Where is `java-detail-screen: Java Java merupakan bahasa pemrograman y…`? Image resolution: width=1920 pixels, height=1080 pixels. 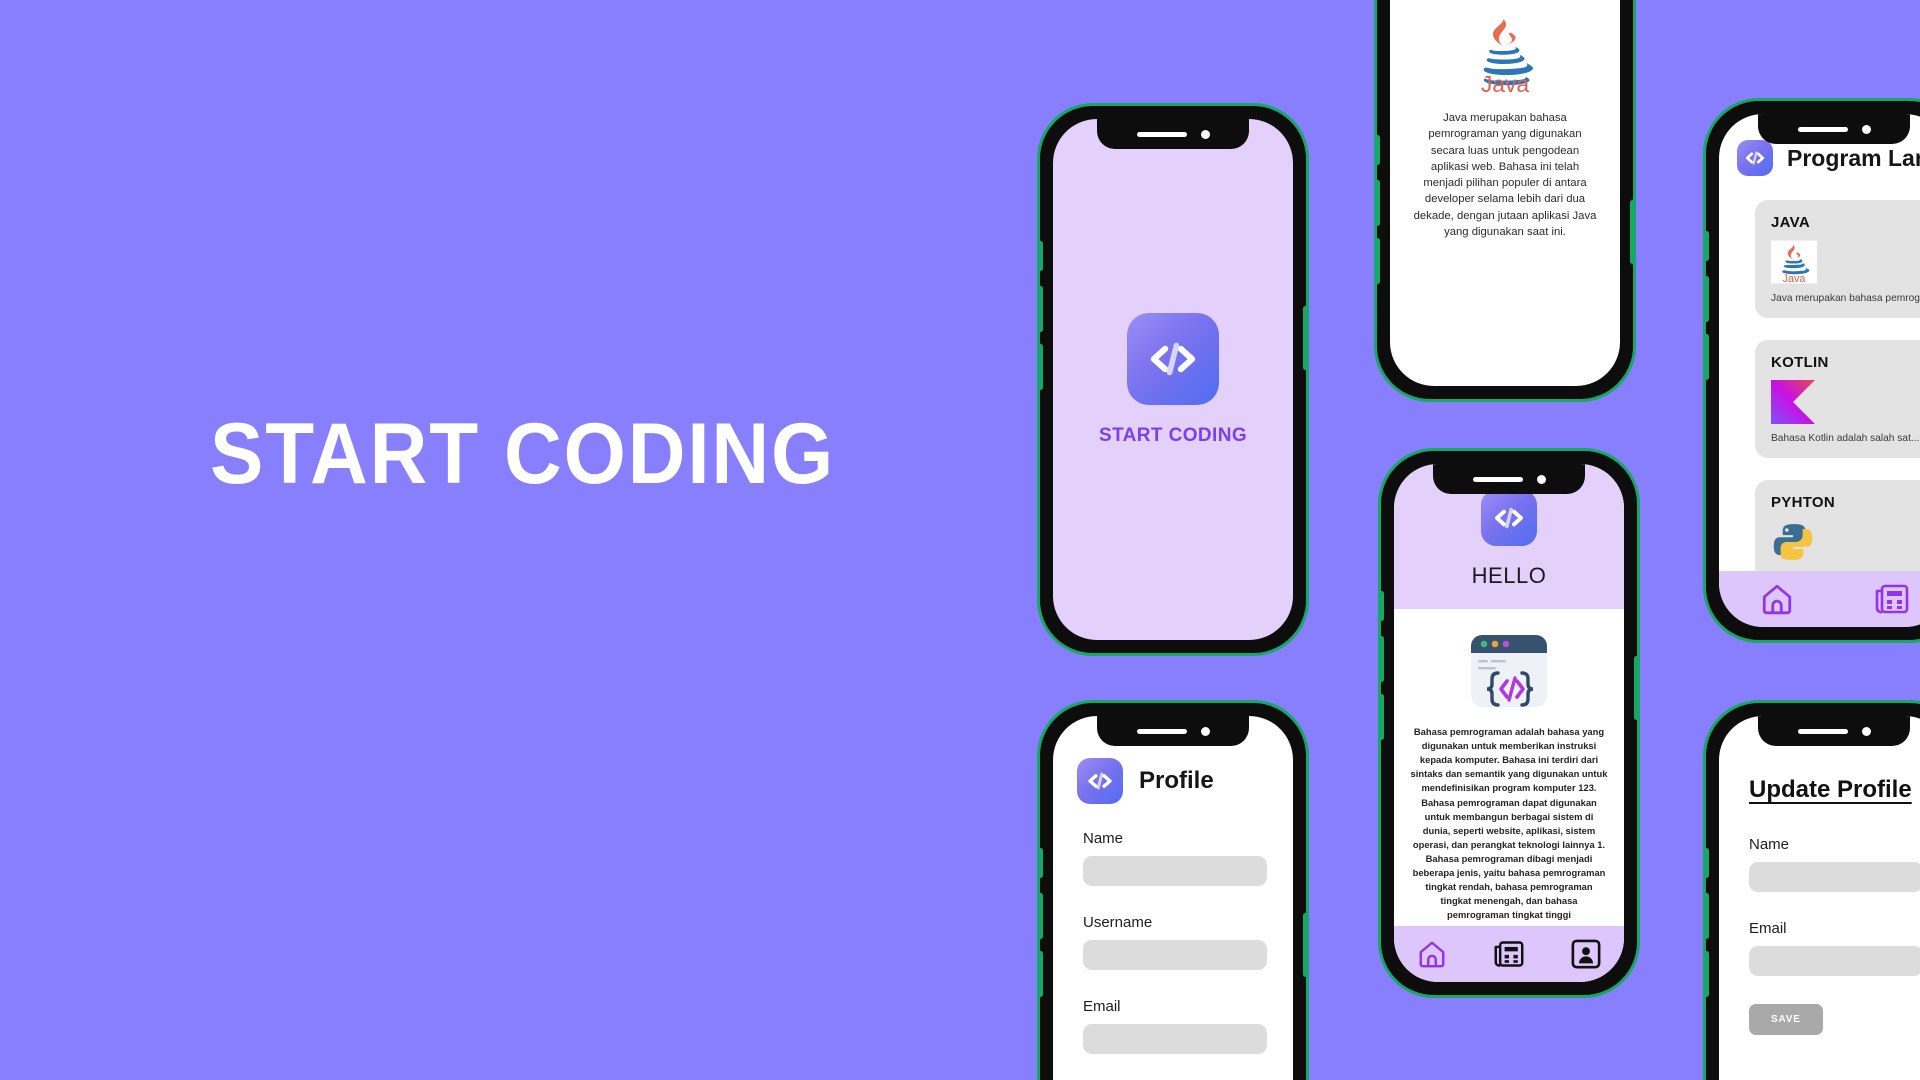 java-detail-screen: Java Java merupakan bahasa pemrograman y… is located at coordinates (1505, 193).